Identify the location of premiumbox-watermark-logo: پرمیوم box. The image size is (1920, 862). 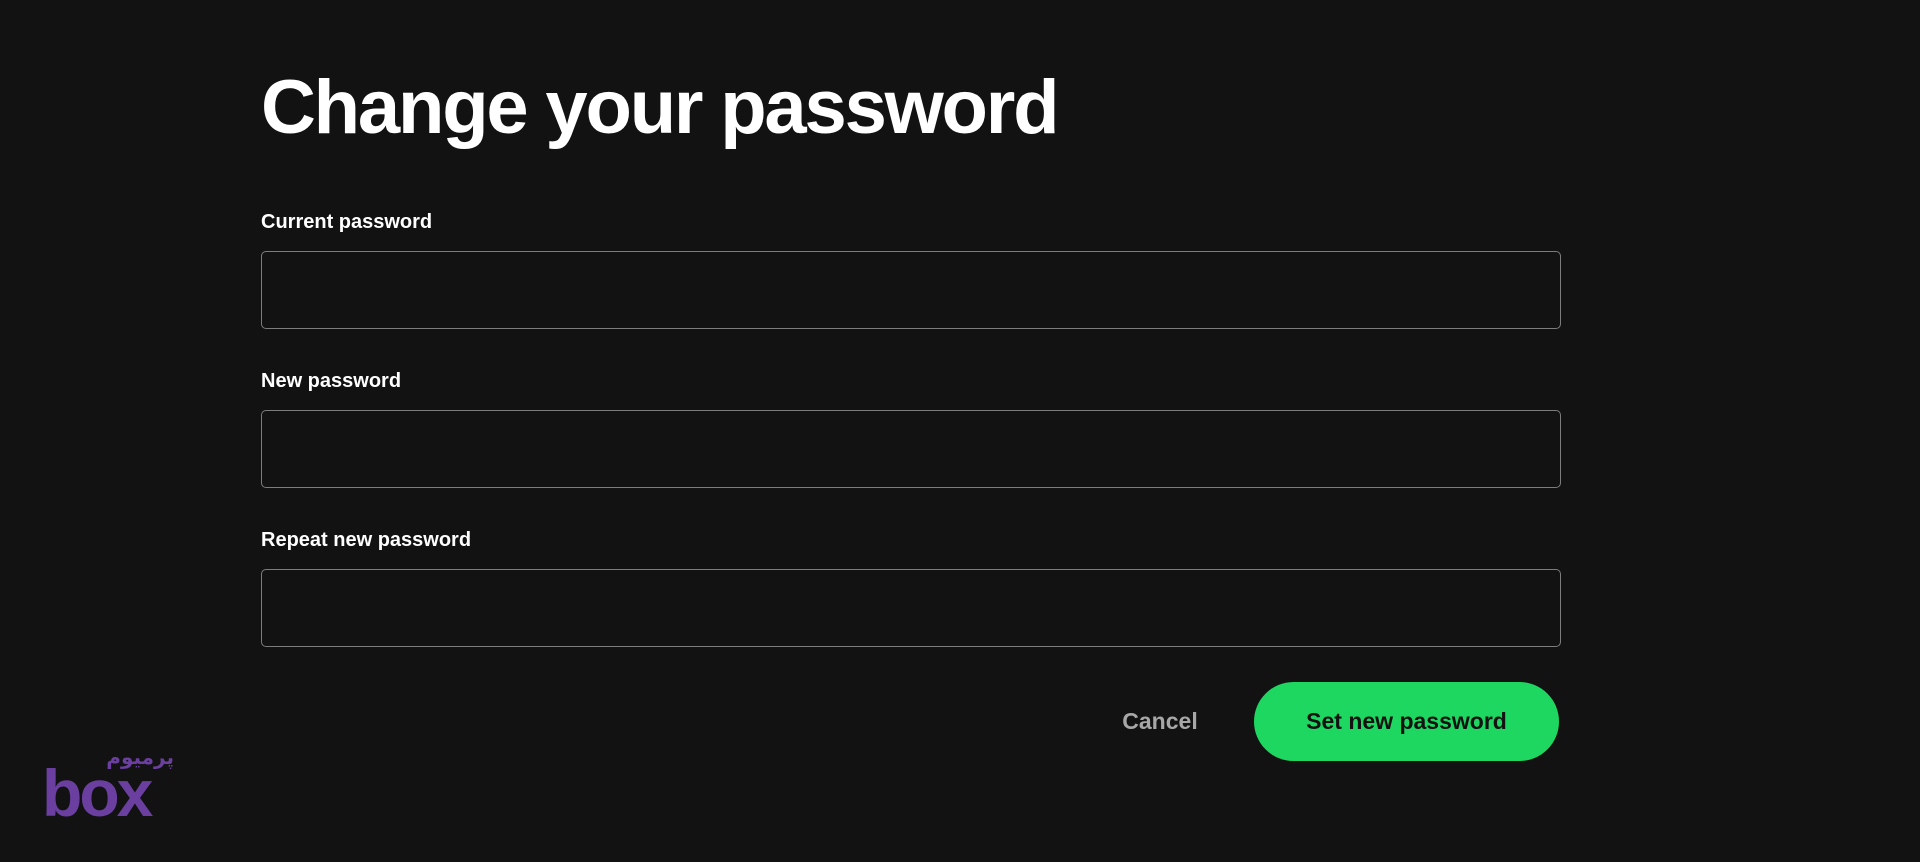
(108, 787).